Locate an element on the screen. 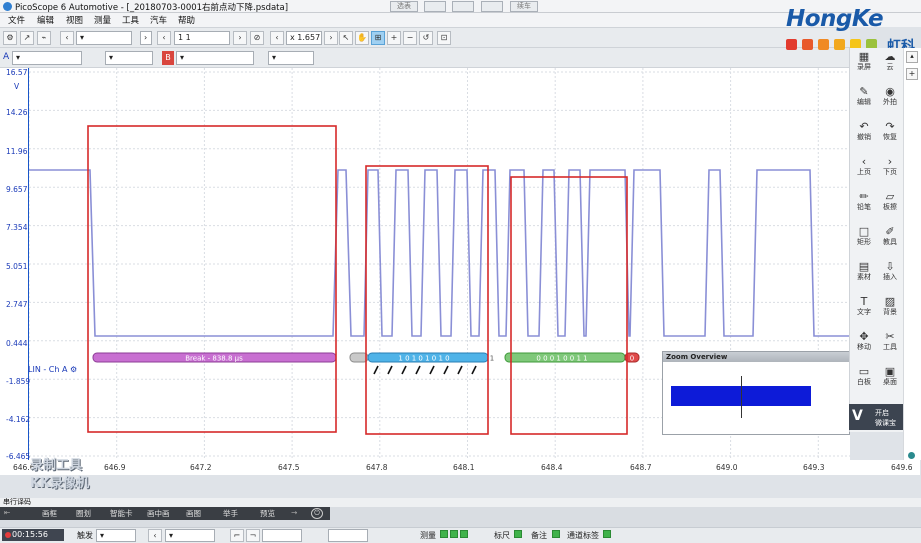 This screenshot has width=921, height=543. panel-tools-button: ✂ 工具 is located at coordinates (890, 341).